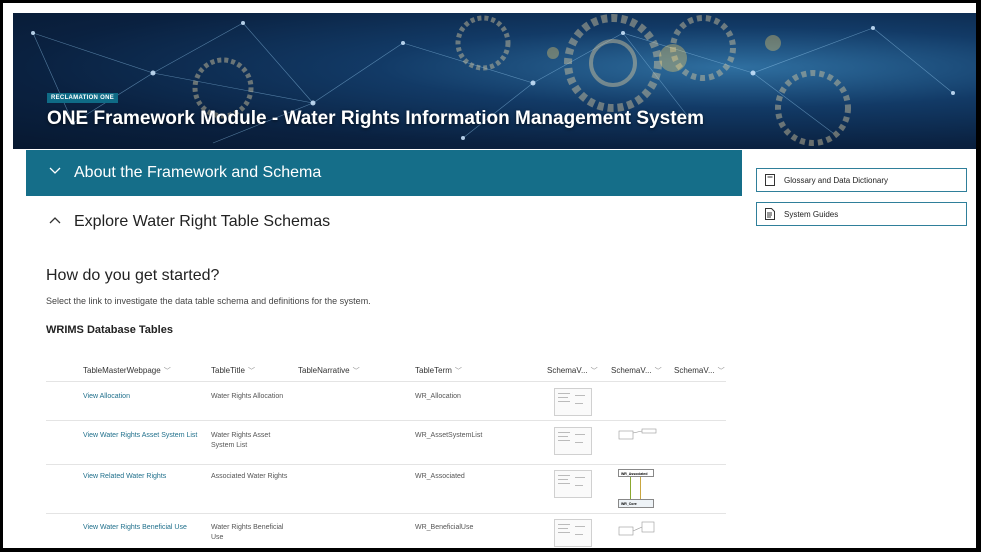  Describe the element at coordinates (861, 214) in the screenshot. I see `system-guides-link-button: System Guides` at that location.